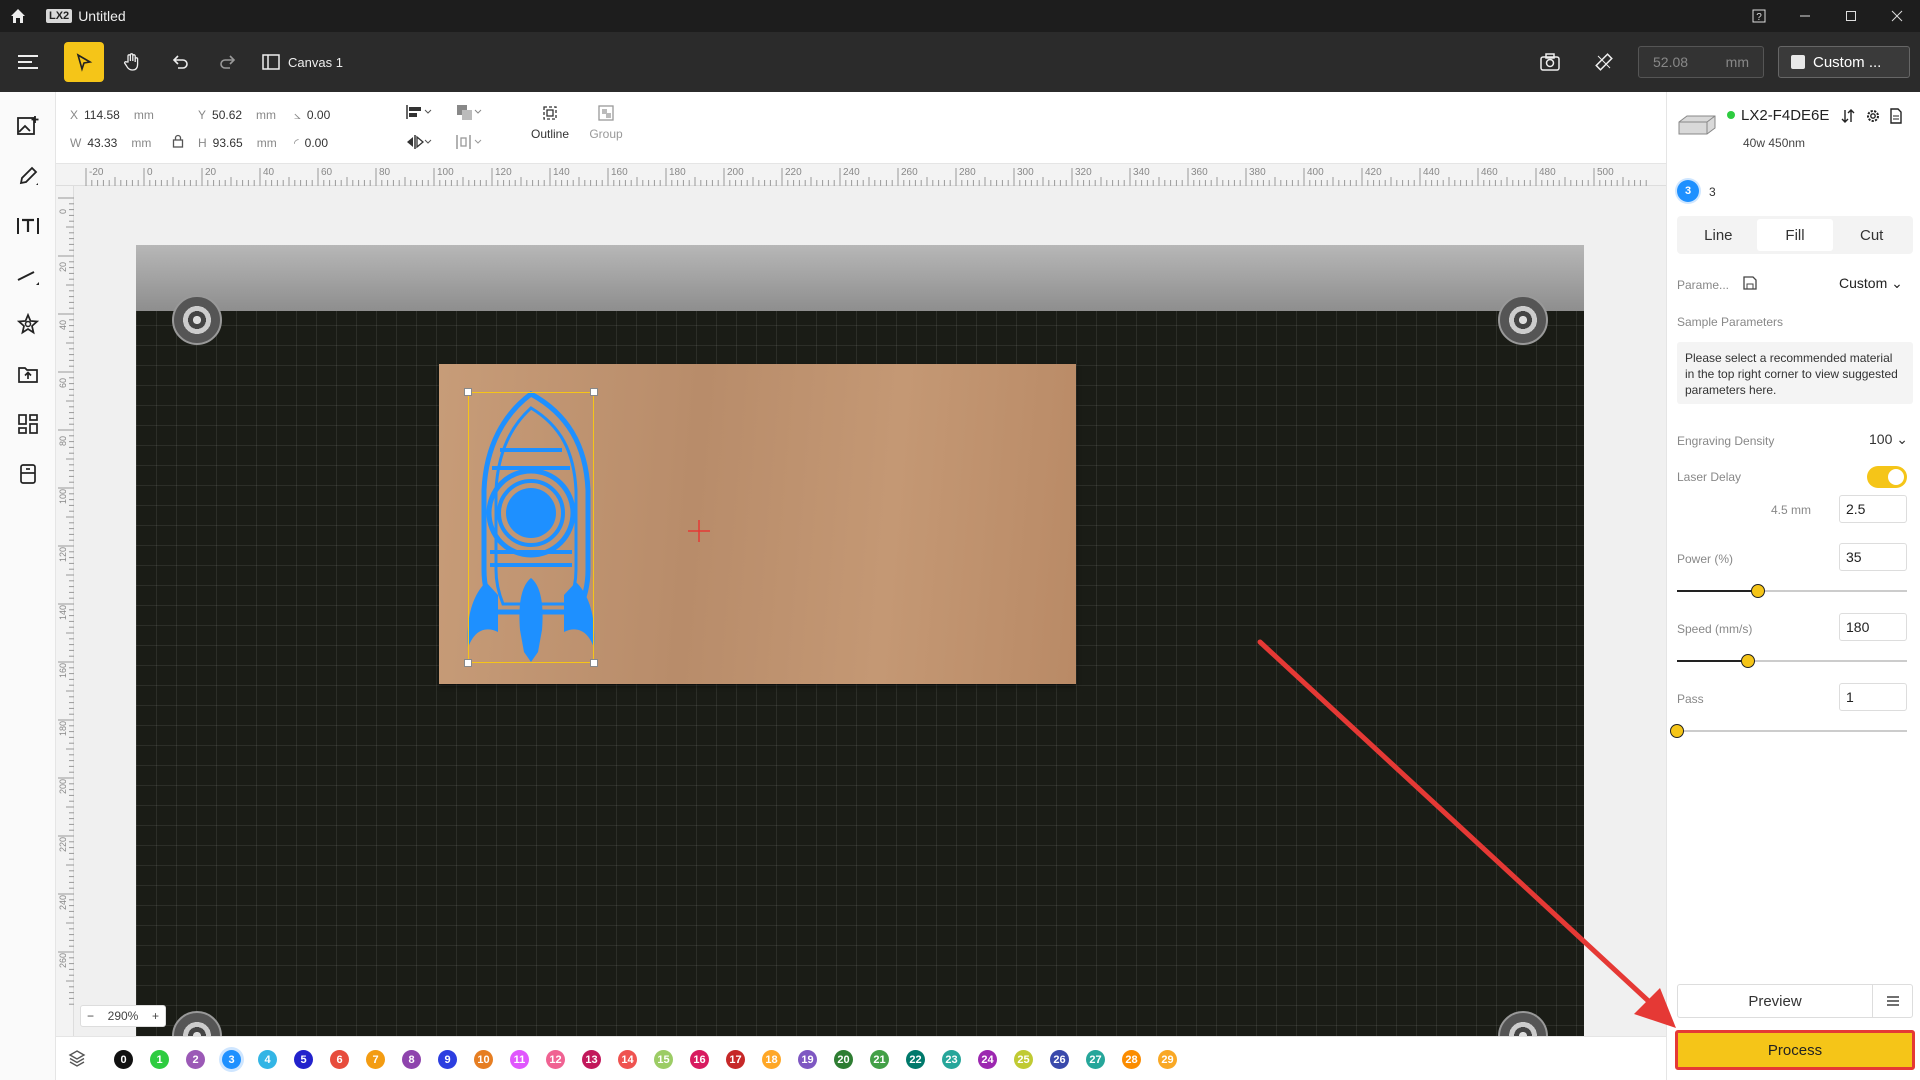  I want to click on pass-slider, so click(1788, 731).